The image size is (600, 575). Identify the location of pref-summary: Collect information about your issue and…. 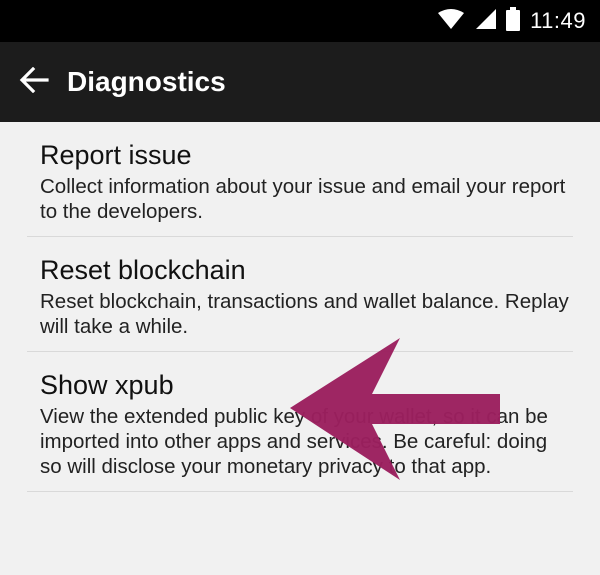
(303, 199).